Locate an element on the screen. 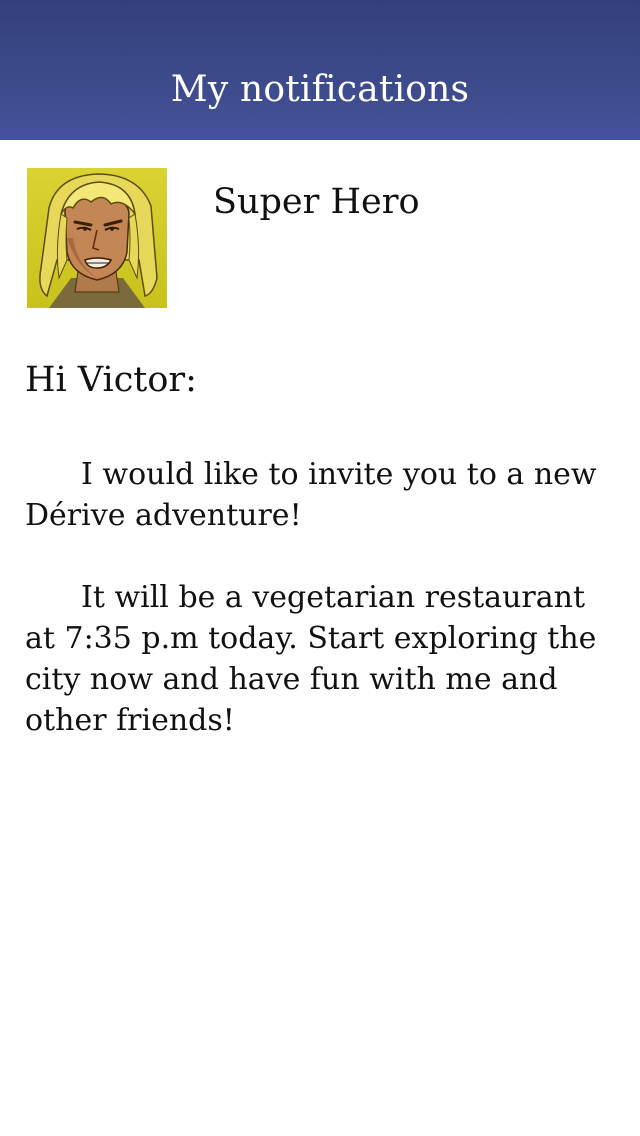 Image resolution: width=640 pixels, height=1136 pixels. greeting: Hi Victor: is located at coordinates (111, 380).